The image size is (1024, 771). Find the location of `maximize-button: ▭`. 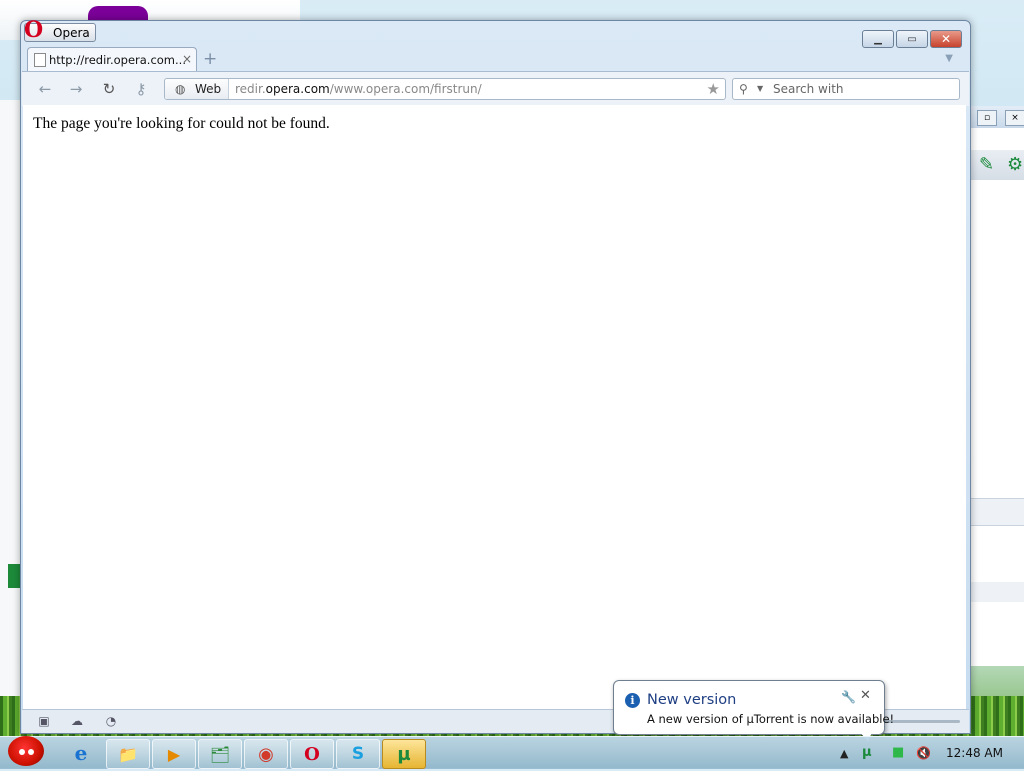

maximize-button: ▭ is located at coordinates (912, 39).